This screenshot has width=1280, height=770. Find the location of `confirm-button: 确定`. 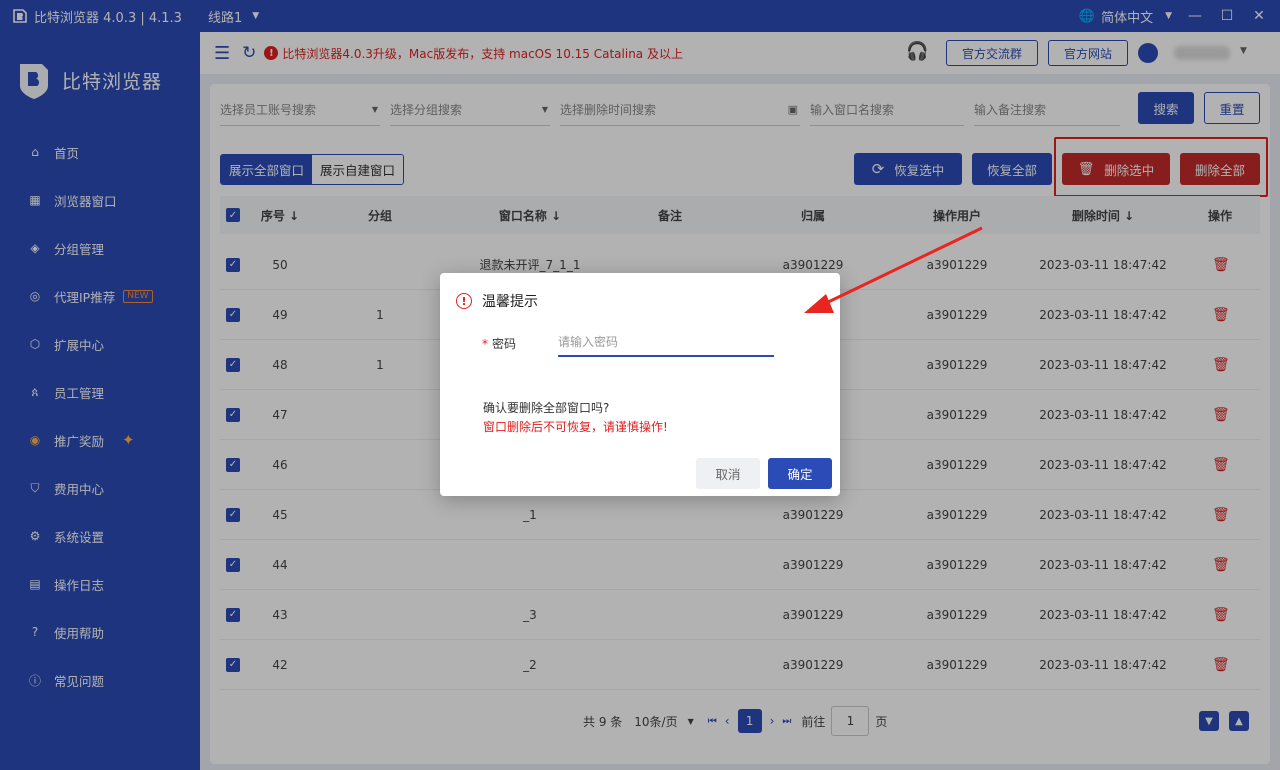

confirm-button: 确定 is located at coordinates (800, 473).